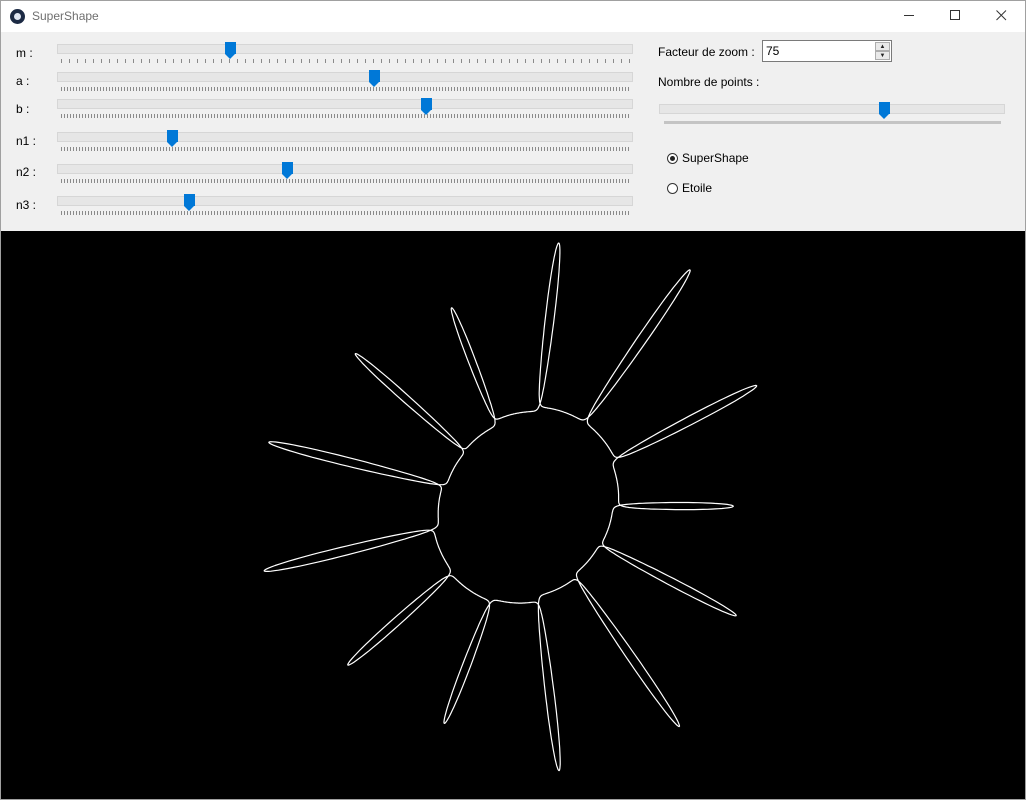  I want to click on slider-label-n3: n3 :, so click(26, 205).